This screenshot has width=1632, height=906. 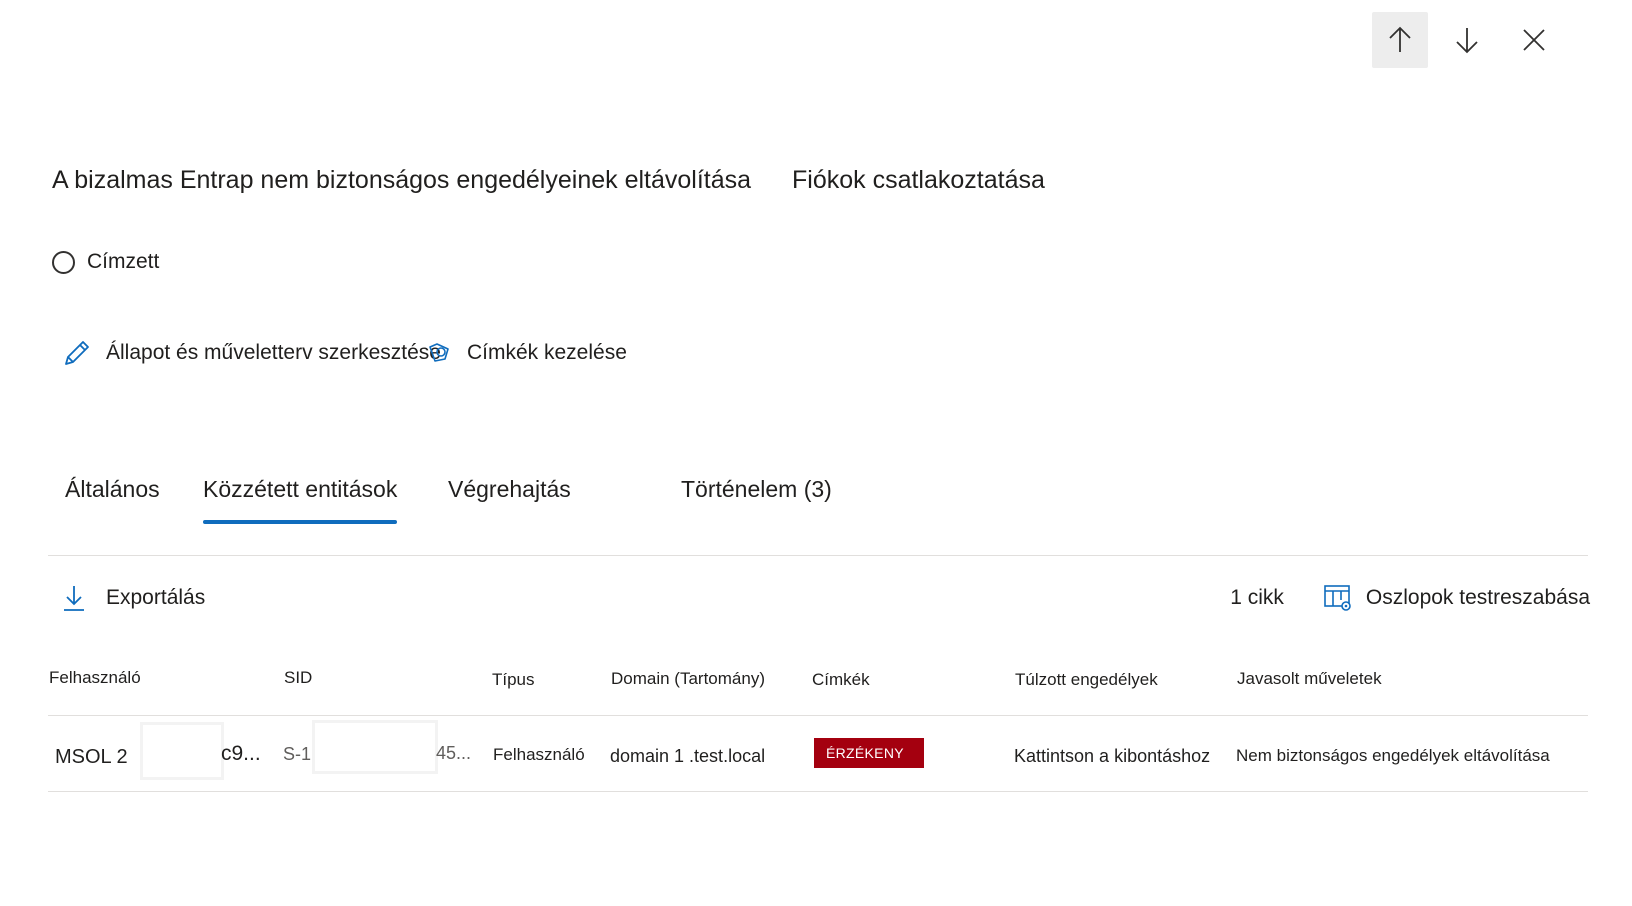 What do you see at coordinates (1477, 597) in the screenshot?
I see `customize-columns-label: Oszlopok testreszabása` at bounding box center [1477, 597].